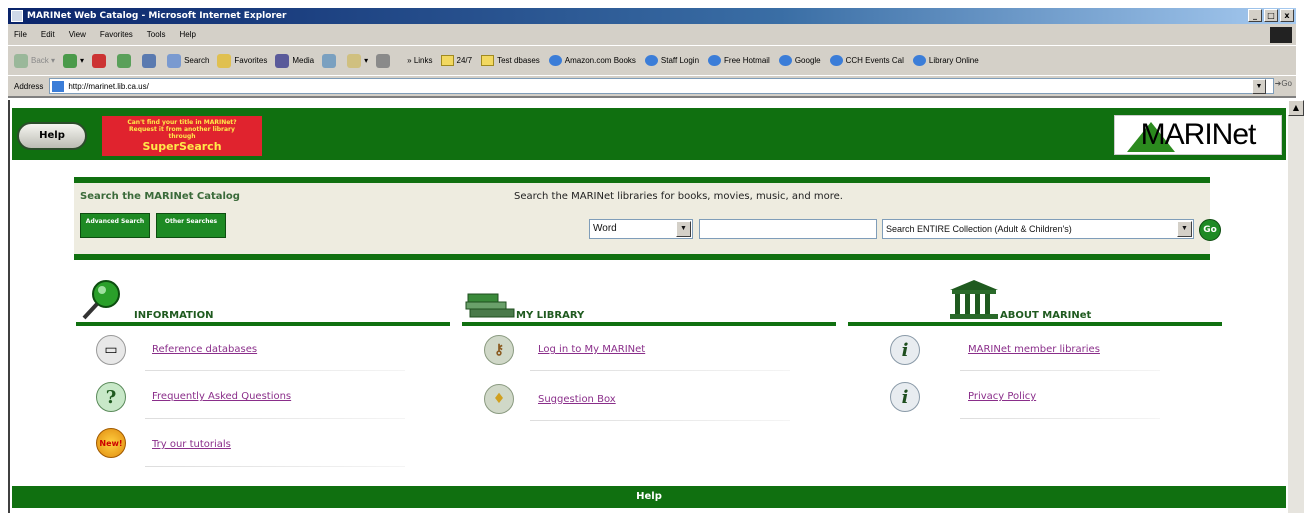 This screenshot has height=513, width=1304. I want to click on media-button: Media, so click(294, 60).